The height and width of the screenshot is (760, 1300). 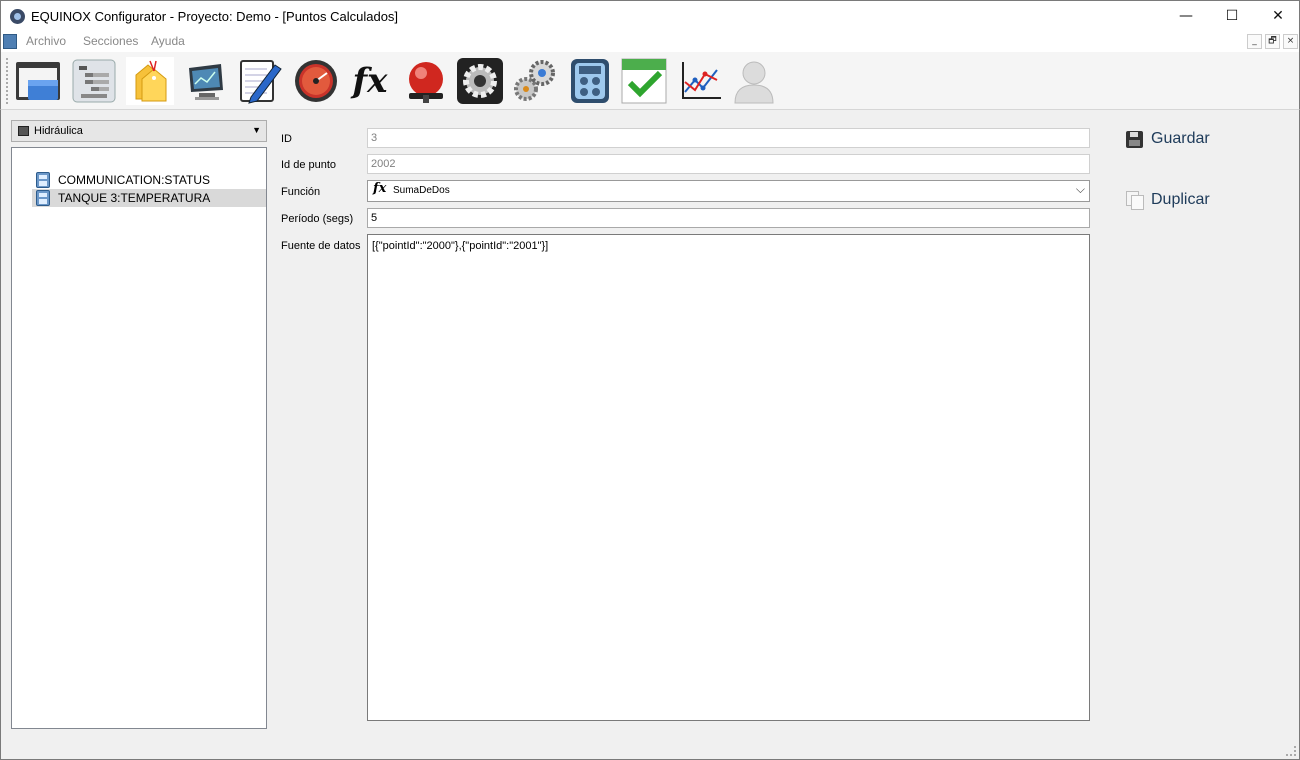 What do you see at coordinates (426, 81) in the screenshot?
I see `alarm-bell-icon` at bounding box center [426, 81].